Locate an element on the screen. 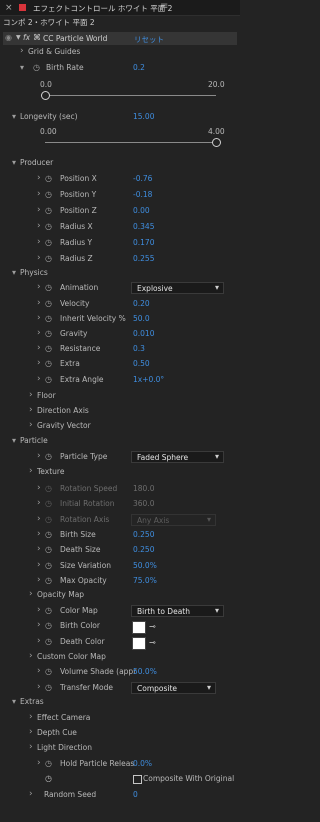  property-row-velocity: › ◷ Velocity 0.20 is located at coordinates (120, 305).